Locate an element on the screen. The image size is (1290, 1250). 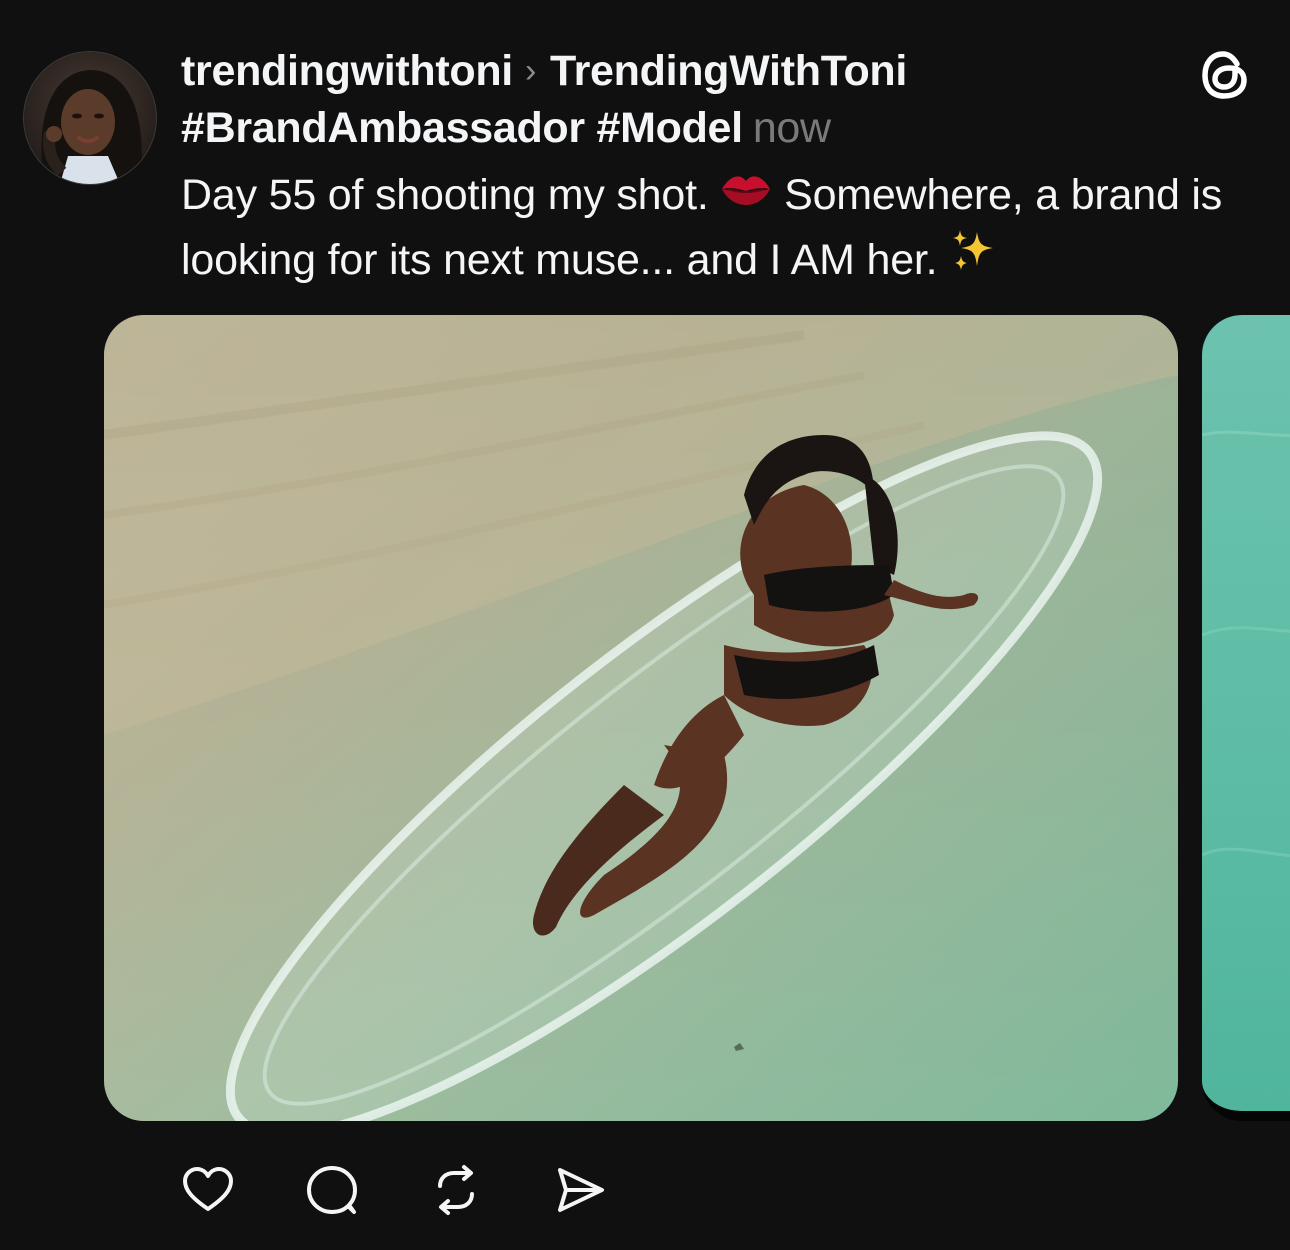
repost-button is located at coordinates (456, 1190).